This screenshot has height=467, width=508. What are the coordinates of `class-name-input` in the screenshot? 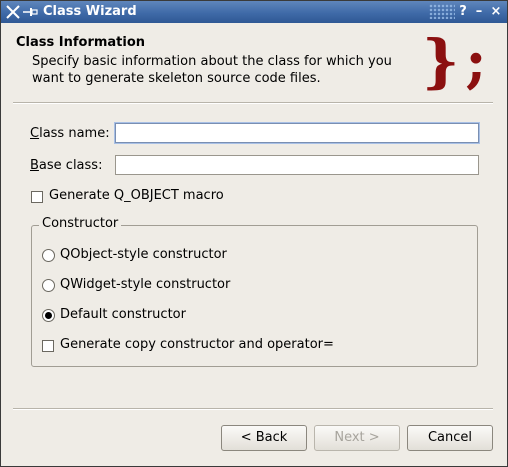 It's located at (297, 133).